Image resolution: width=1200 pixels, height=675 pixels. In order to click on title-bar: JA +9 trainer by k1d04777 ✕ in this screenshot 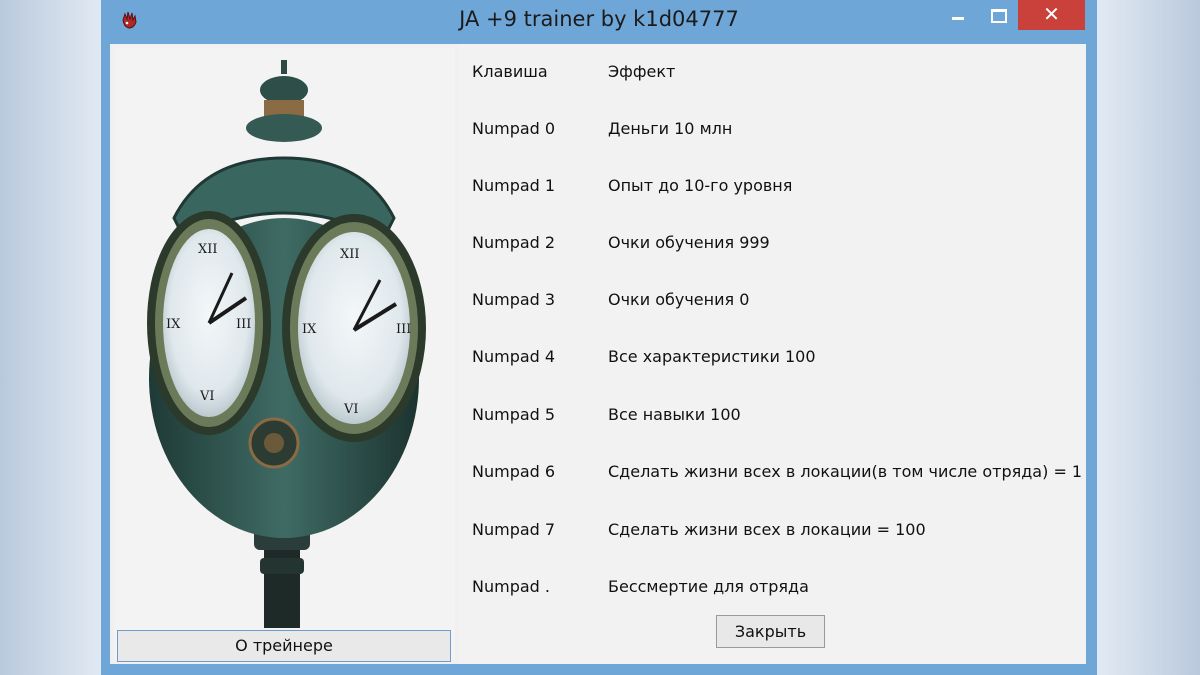, I will do `click(599, 22)`.